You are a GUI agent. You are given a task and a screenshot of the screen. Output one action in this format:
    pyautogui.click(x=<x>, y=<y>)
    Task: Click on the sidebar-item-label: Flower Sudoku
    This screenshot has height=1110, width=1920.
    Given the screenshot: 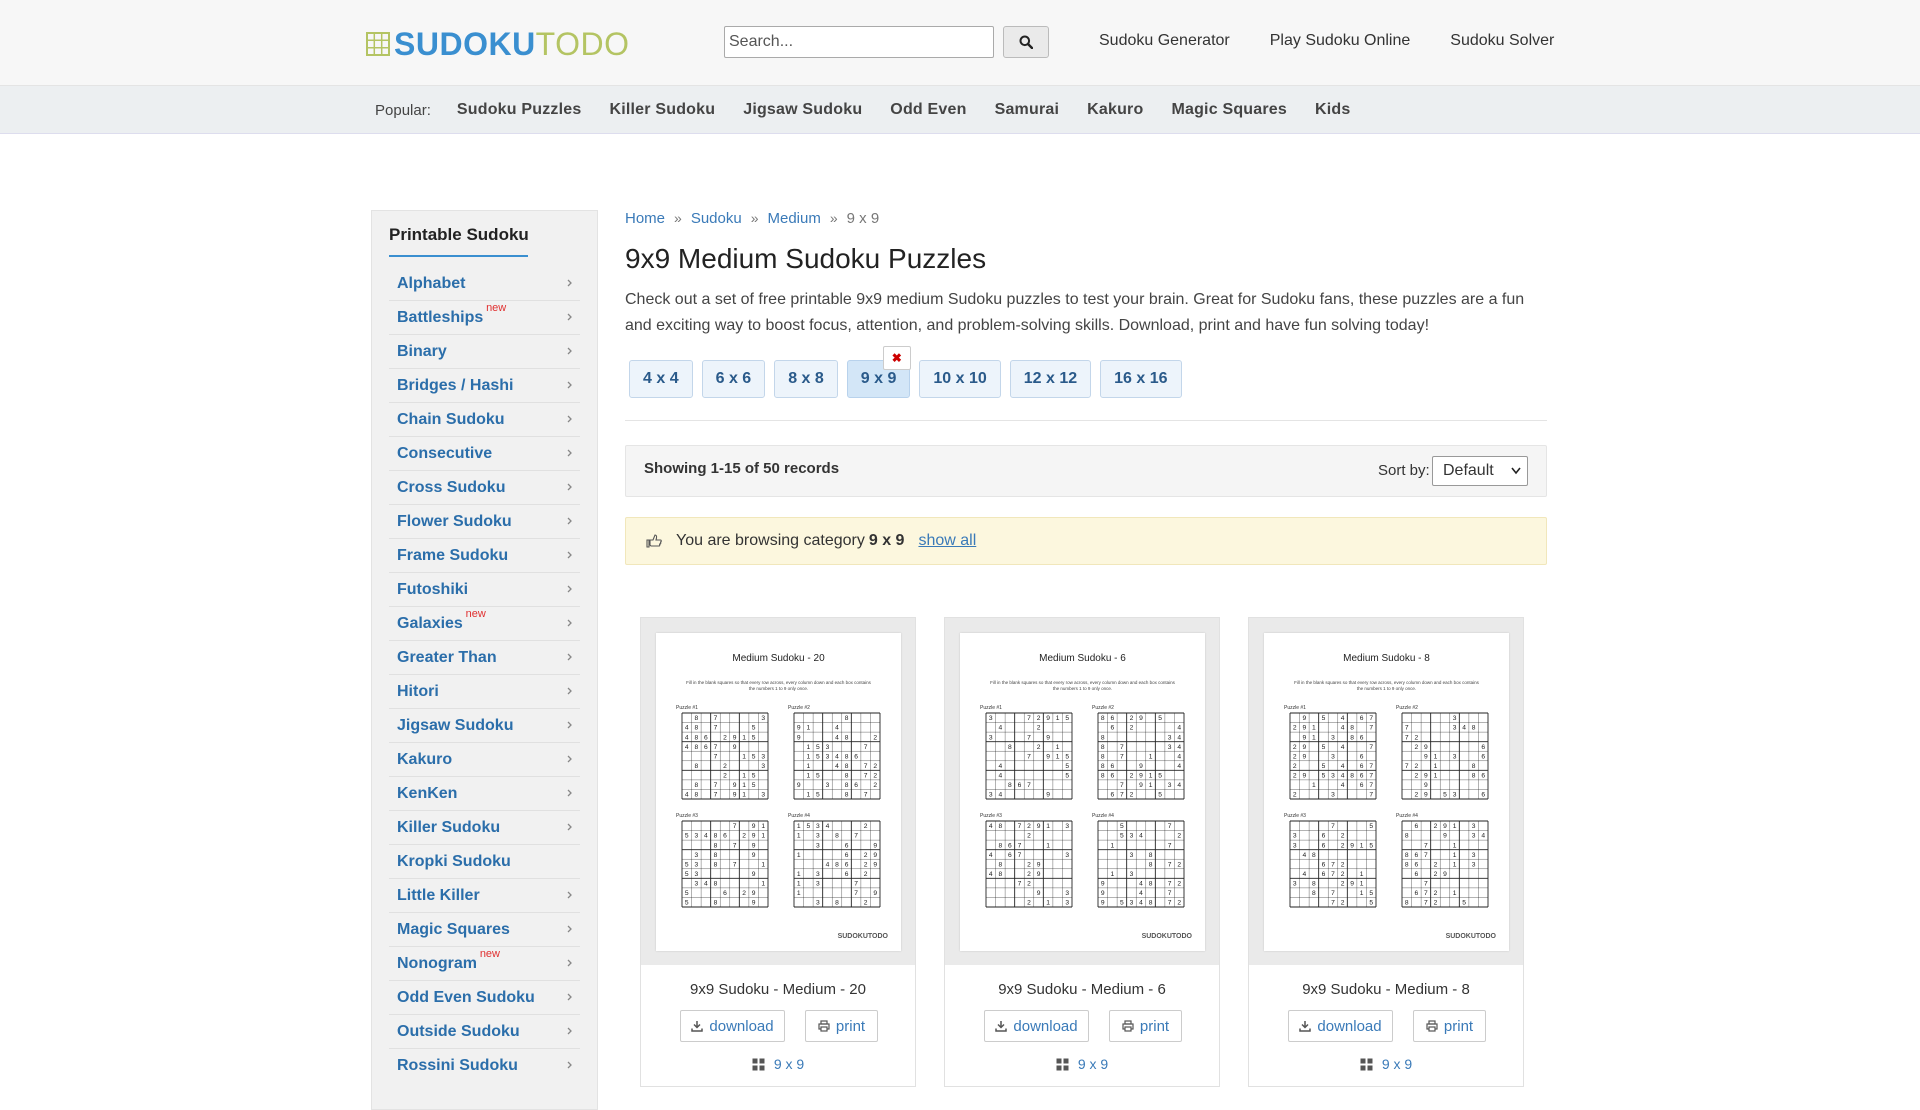 What is the action you would take?
    pyautogui.click(x=454, y=522)
    